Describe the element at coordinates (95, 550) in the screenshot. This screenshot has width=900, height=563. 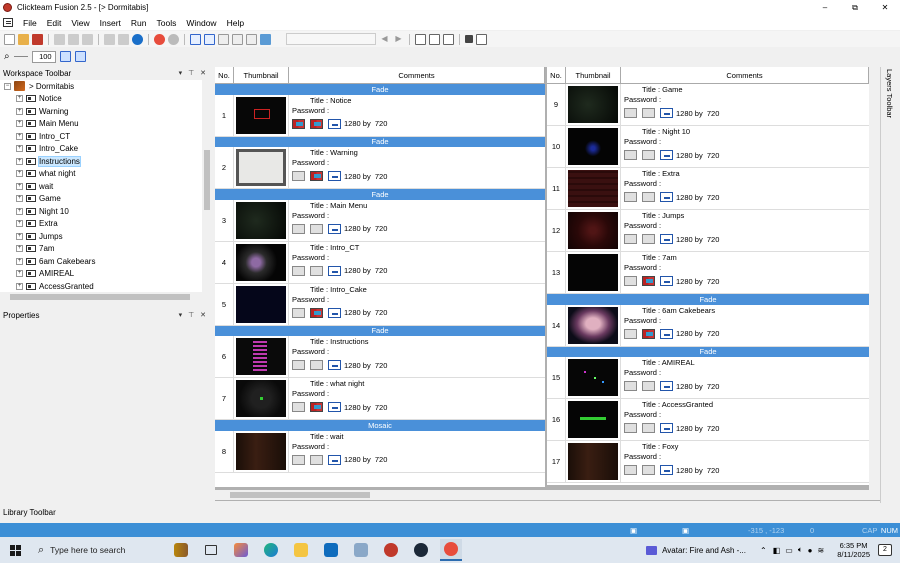
I see `taskbar-search: ⌕ Type here to search` at that location.